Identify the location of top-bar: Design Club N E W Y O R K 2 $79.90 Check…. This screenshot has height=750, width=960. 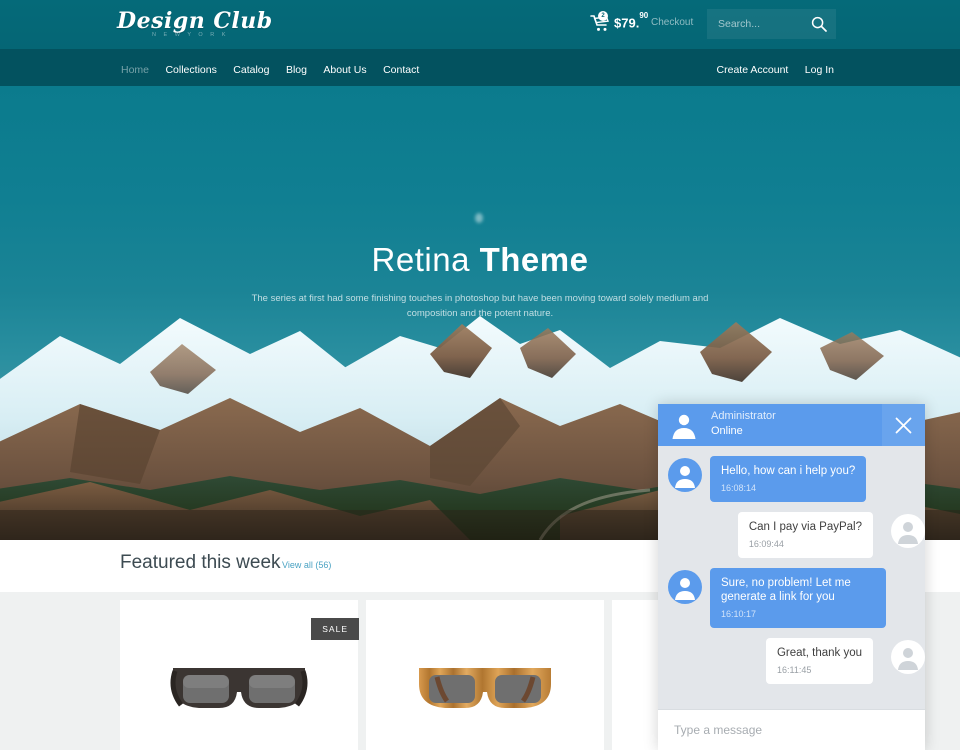
(480, 24).